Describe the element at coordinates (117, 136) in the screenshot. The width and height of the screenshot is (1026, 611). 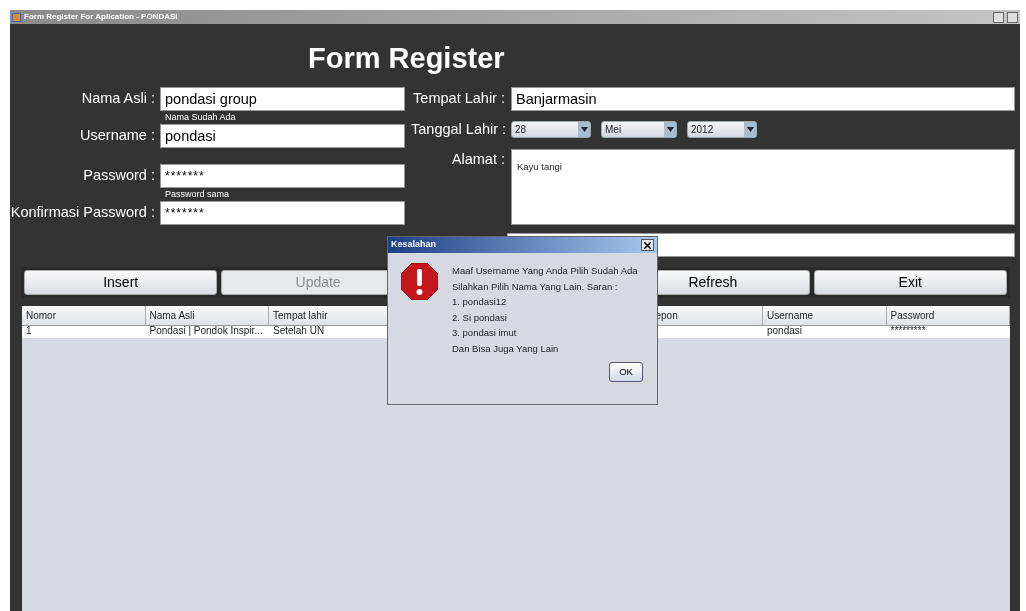
I see `field-label: Username :` at that location.